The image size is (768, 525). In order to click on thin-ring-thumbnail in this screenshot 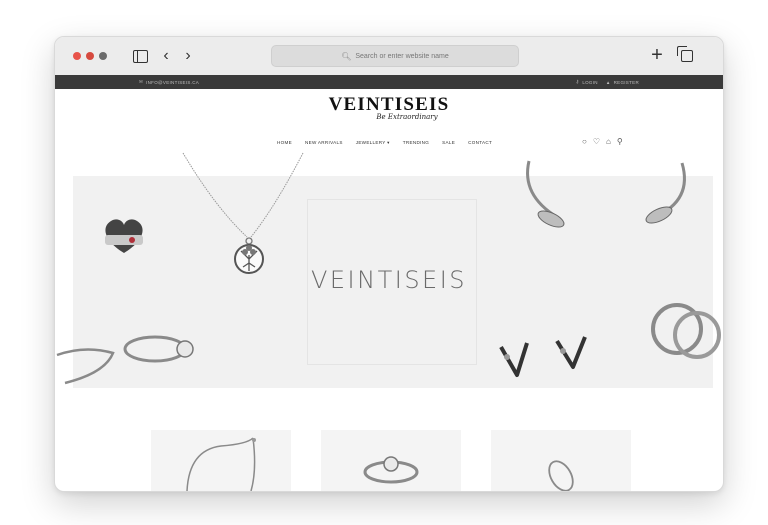, I will do `click(561, 475)`.